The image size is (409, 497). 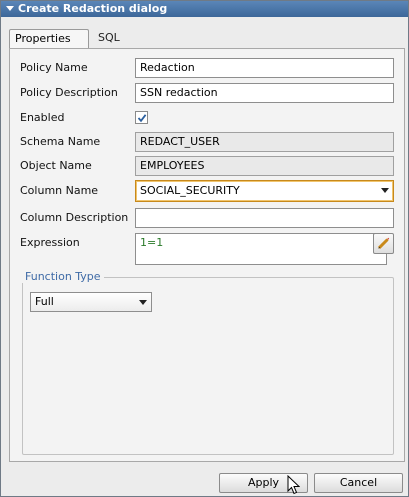 I want to click on pencil-icon, so click(x=383, y=243).